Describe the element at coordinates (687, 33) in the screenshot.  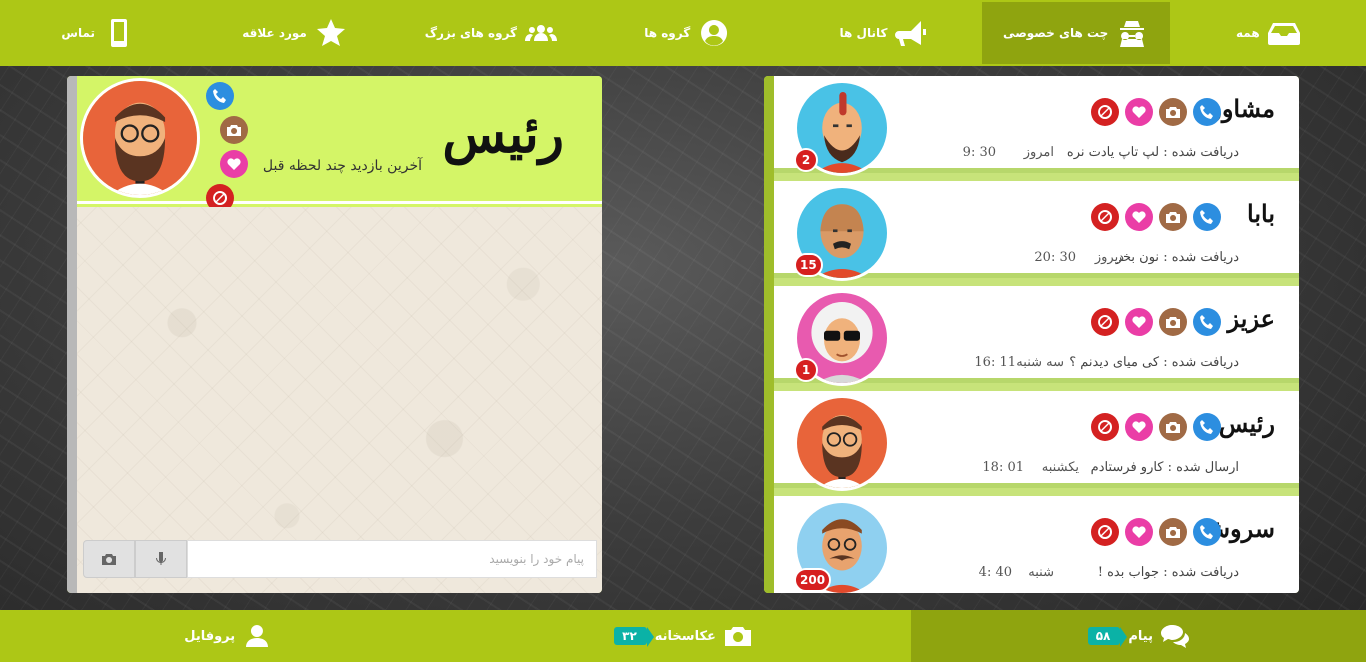
I see `tab-groups: گروه ها` at that location.